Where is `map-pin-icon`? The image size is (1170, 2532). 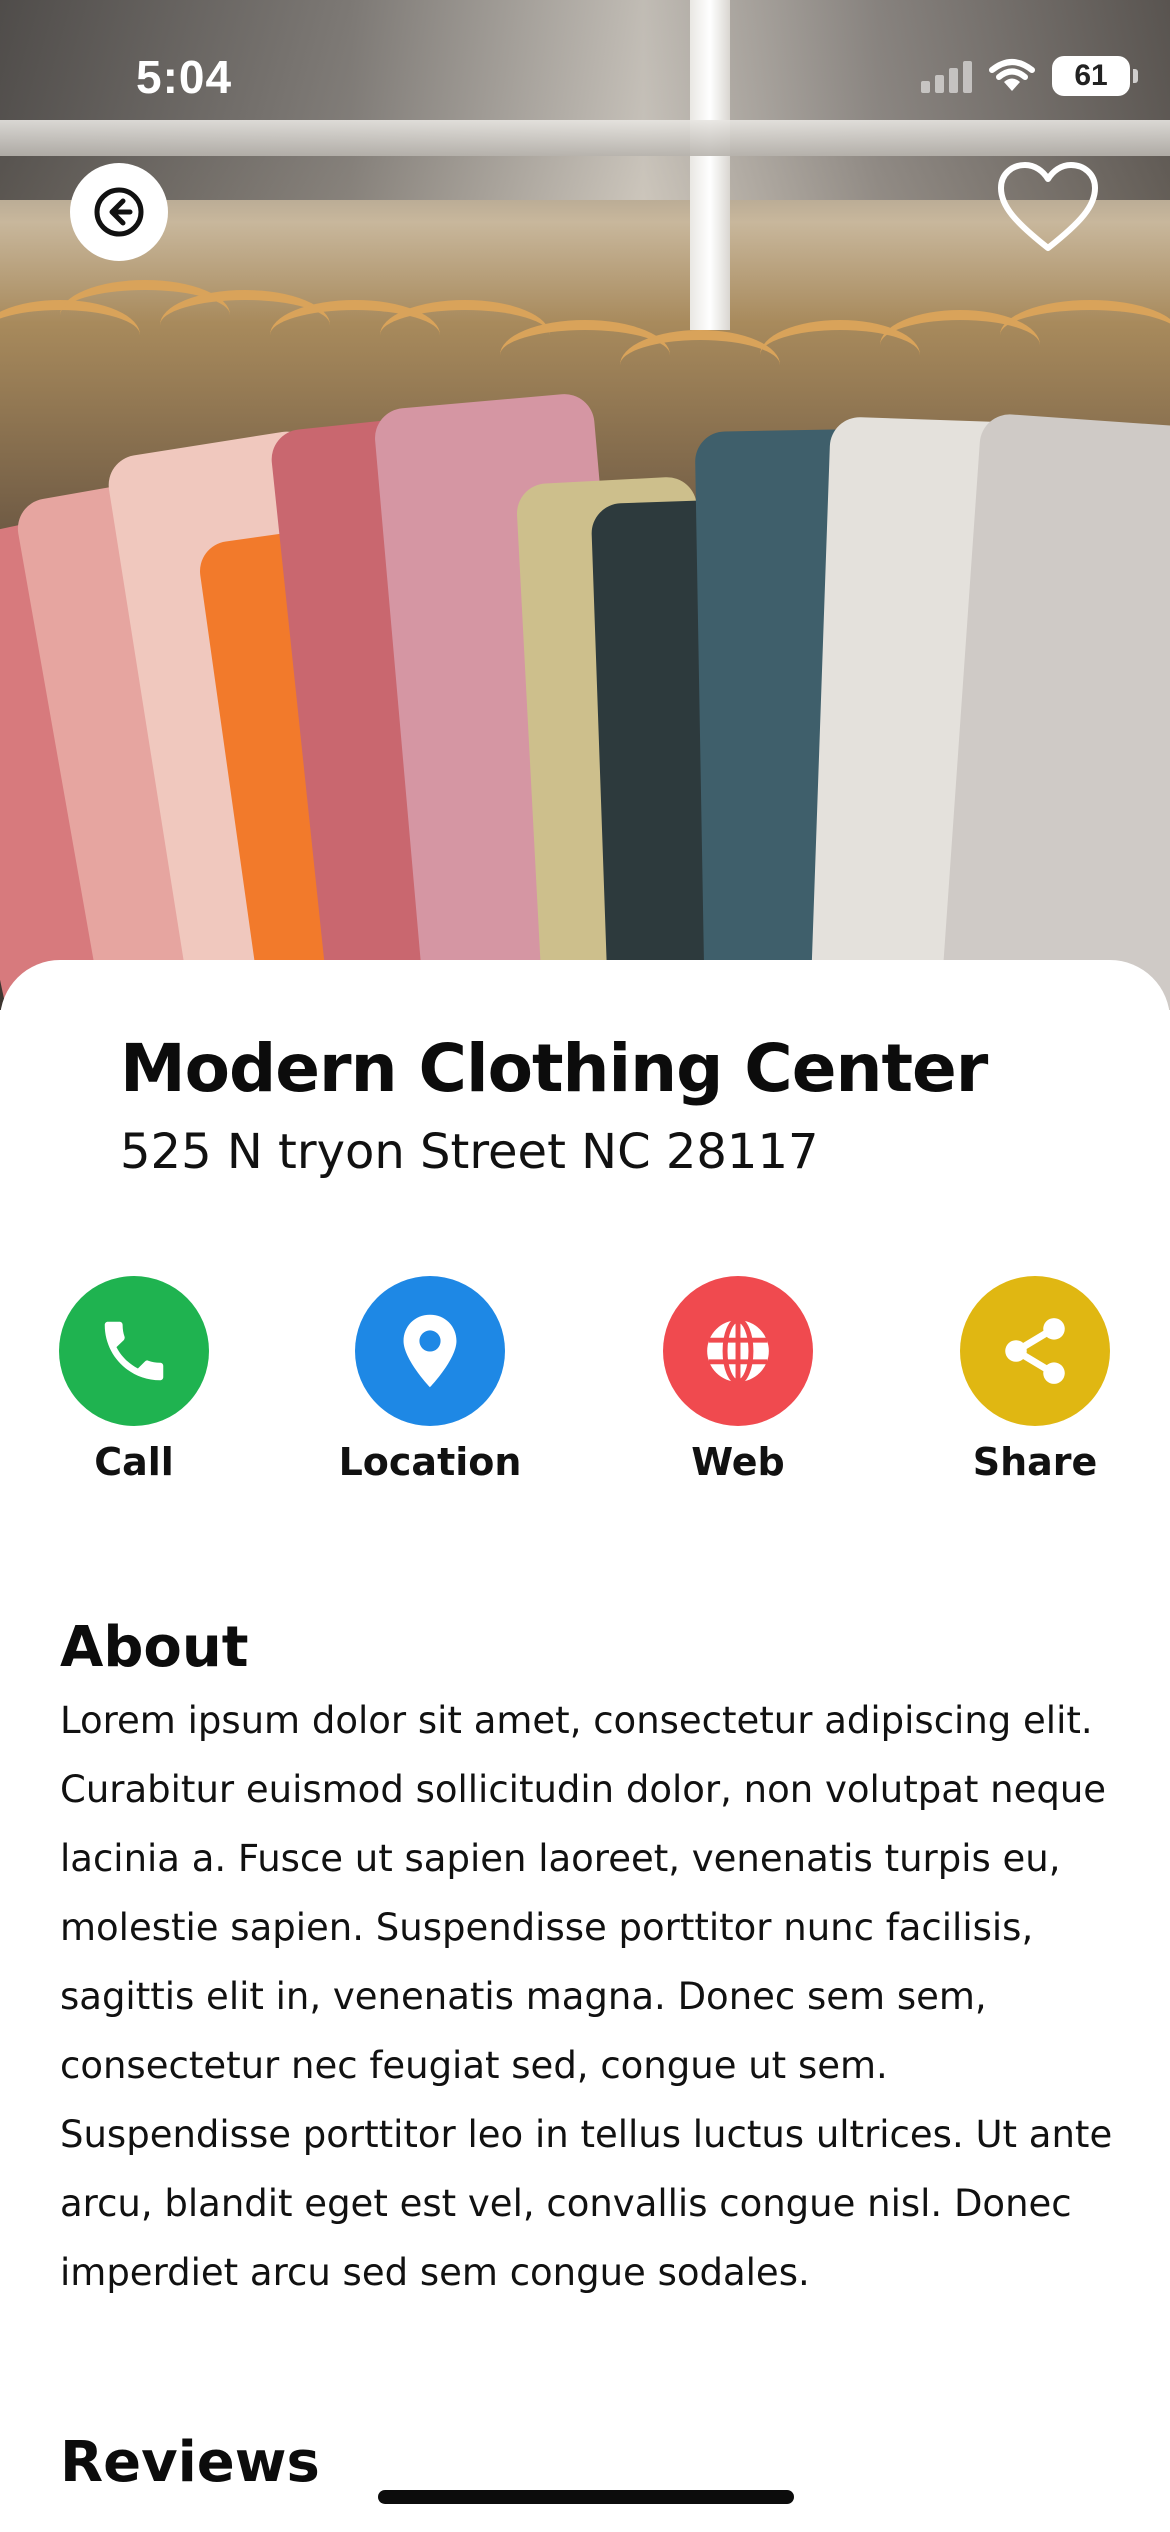 map-pin-icon is located at coordinates (430, 1351).